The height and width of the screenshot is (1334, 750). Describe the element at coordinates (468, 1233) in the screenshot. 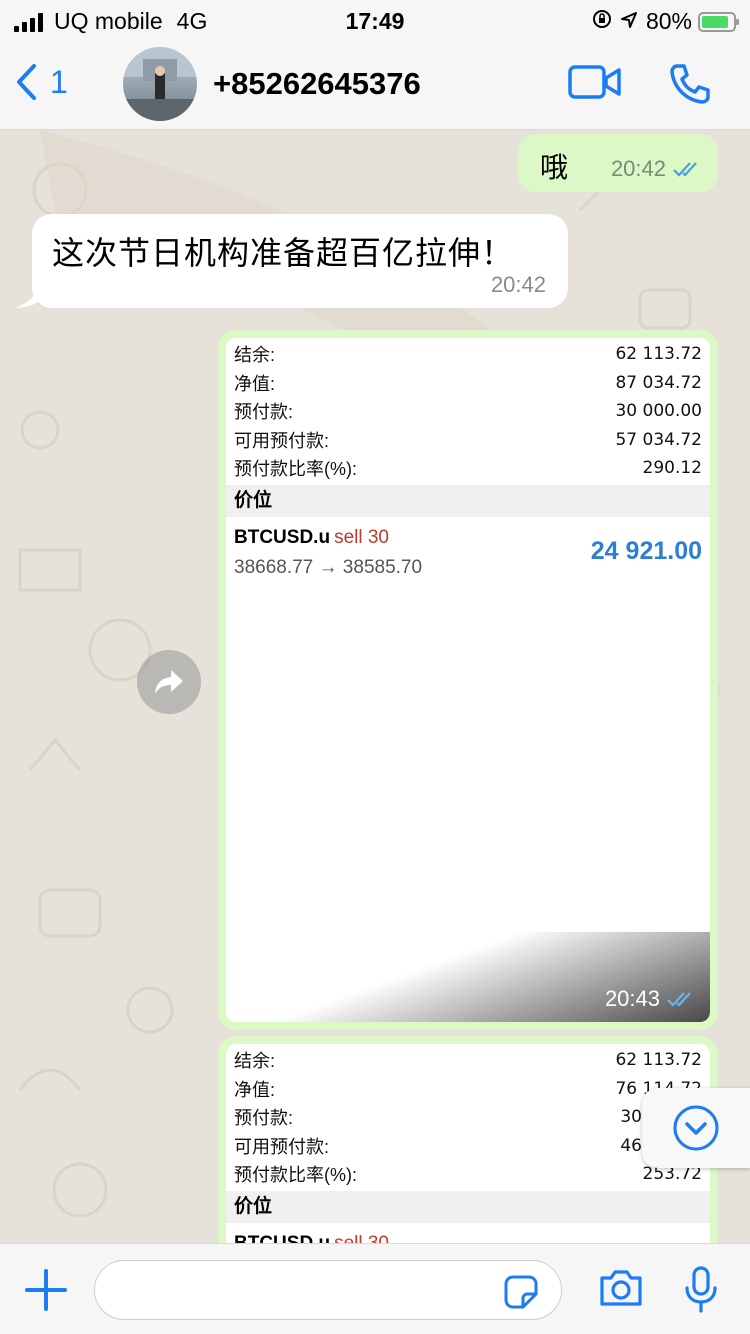

I see `position-row: BTCUSD.u sell 30` at that location.